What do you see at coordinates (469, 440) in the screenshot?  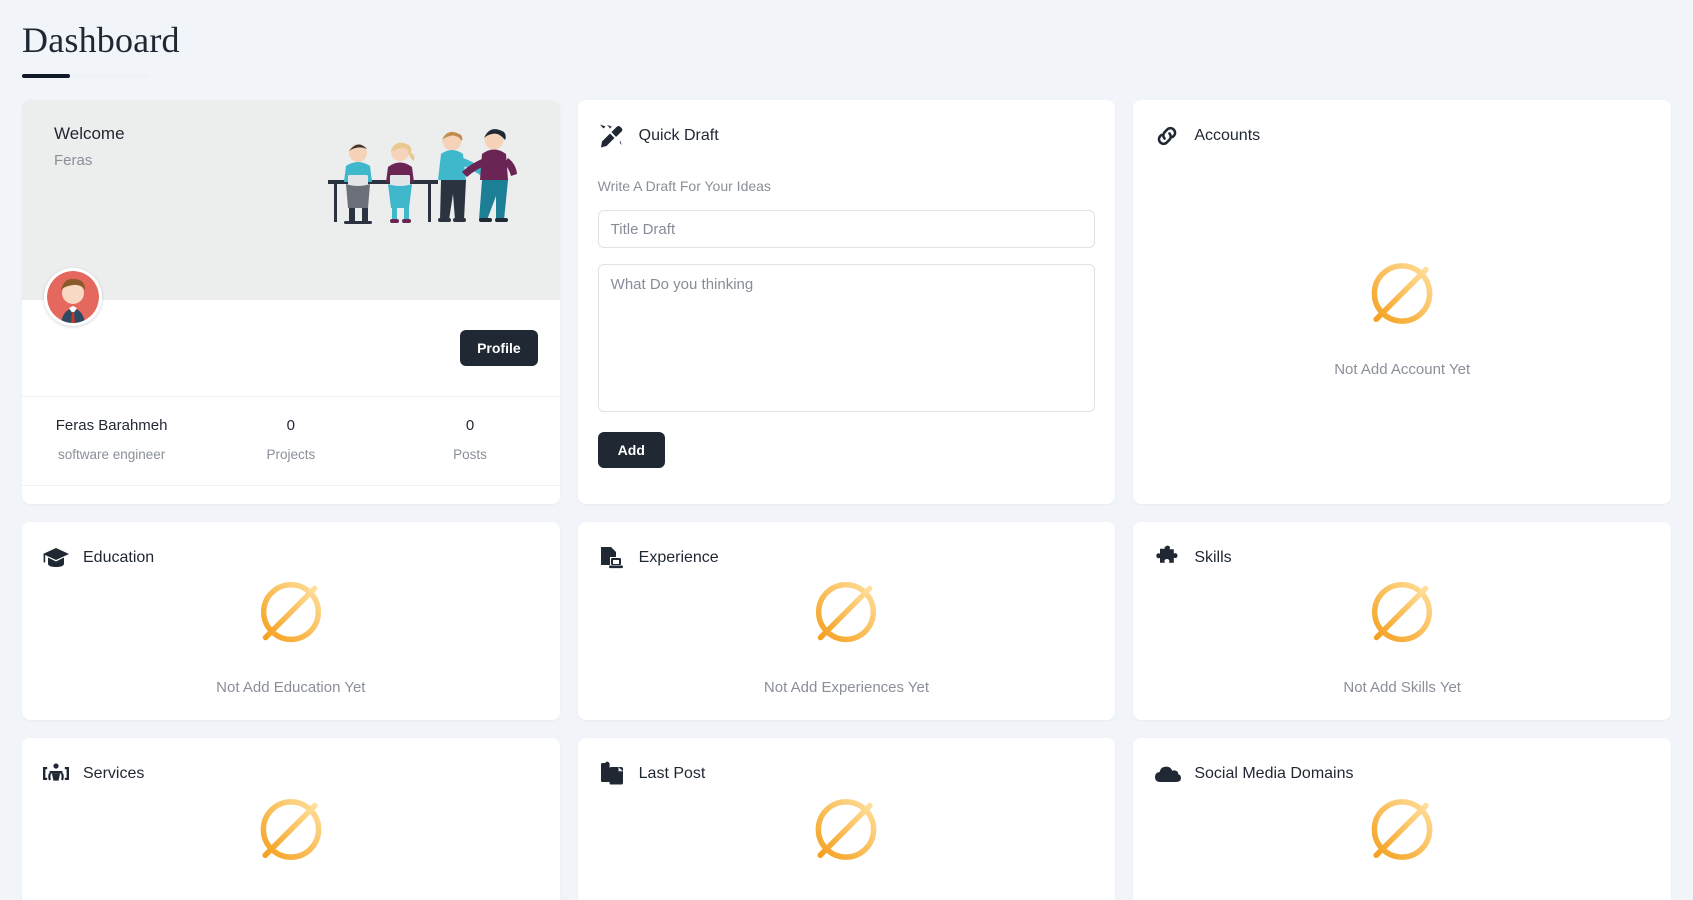 I see `stat-posts: 0 Posts` at bounding box center [469, 440].